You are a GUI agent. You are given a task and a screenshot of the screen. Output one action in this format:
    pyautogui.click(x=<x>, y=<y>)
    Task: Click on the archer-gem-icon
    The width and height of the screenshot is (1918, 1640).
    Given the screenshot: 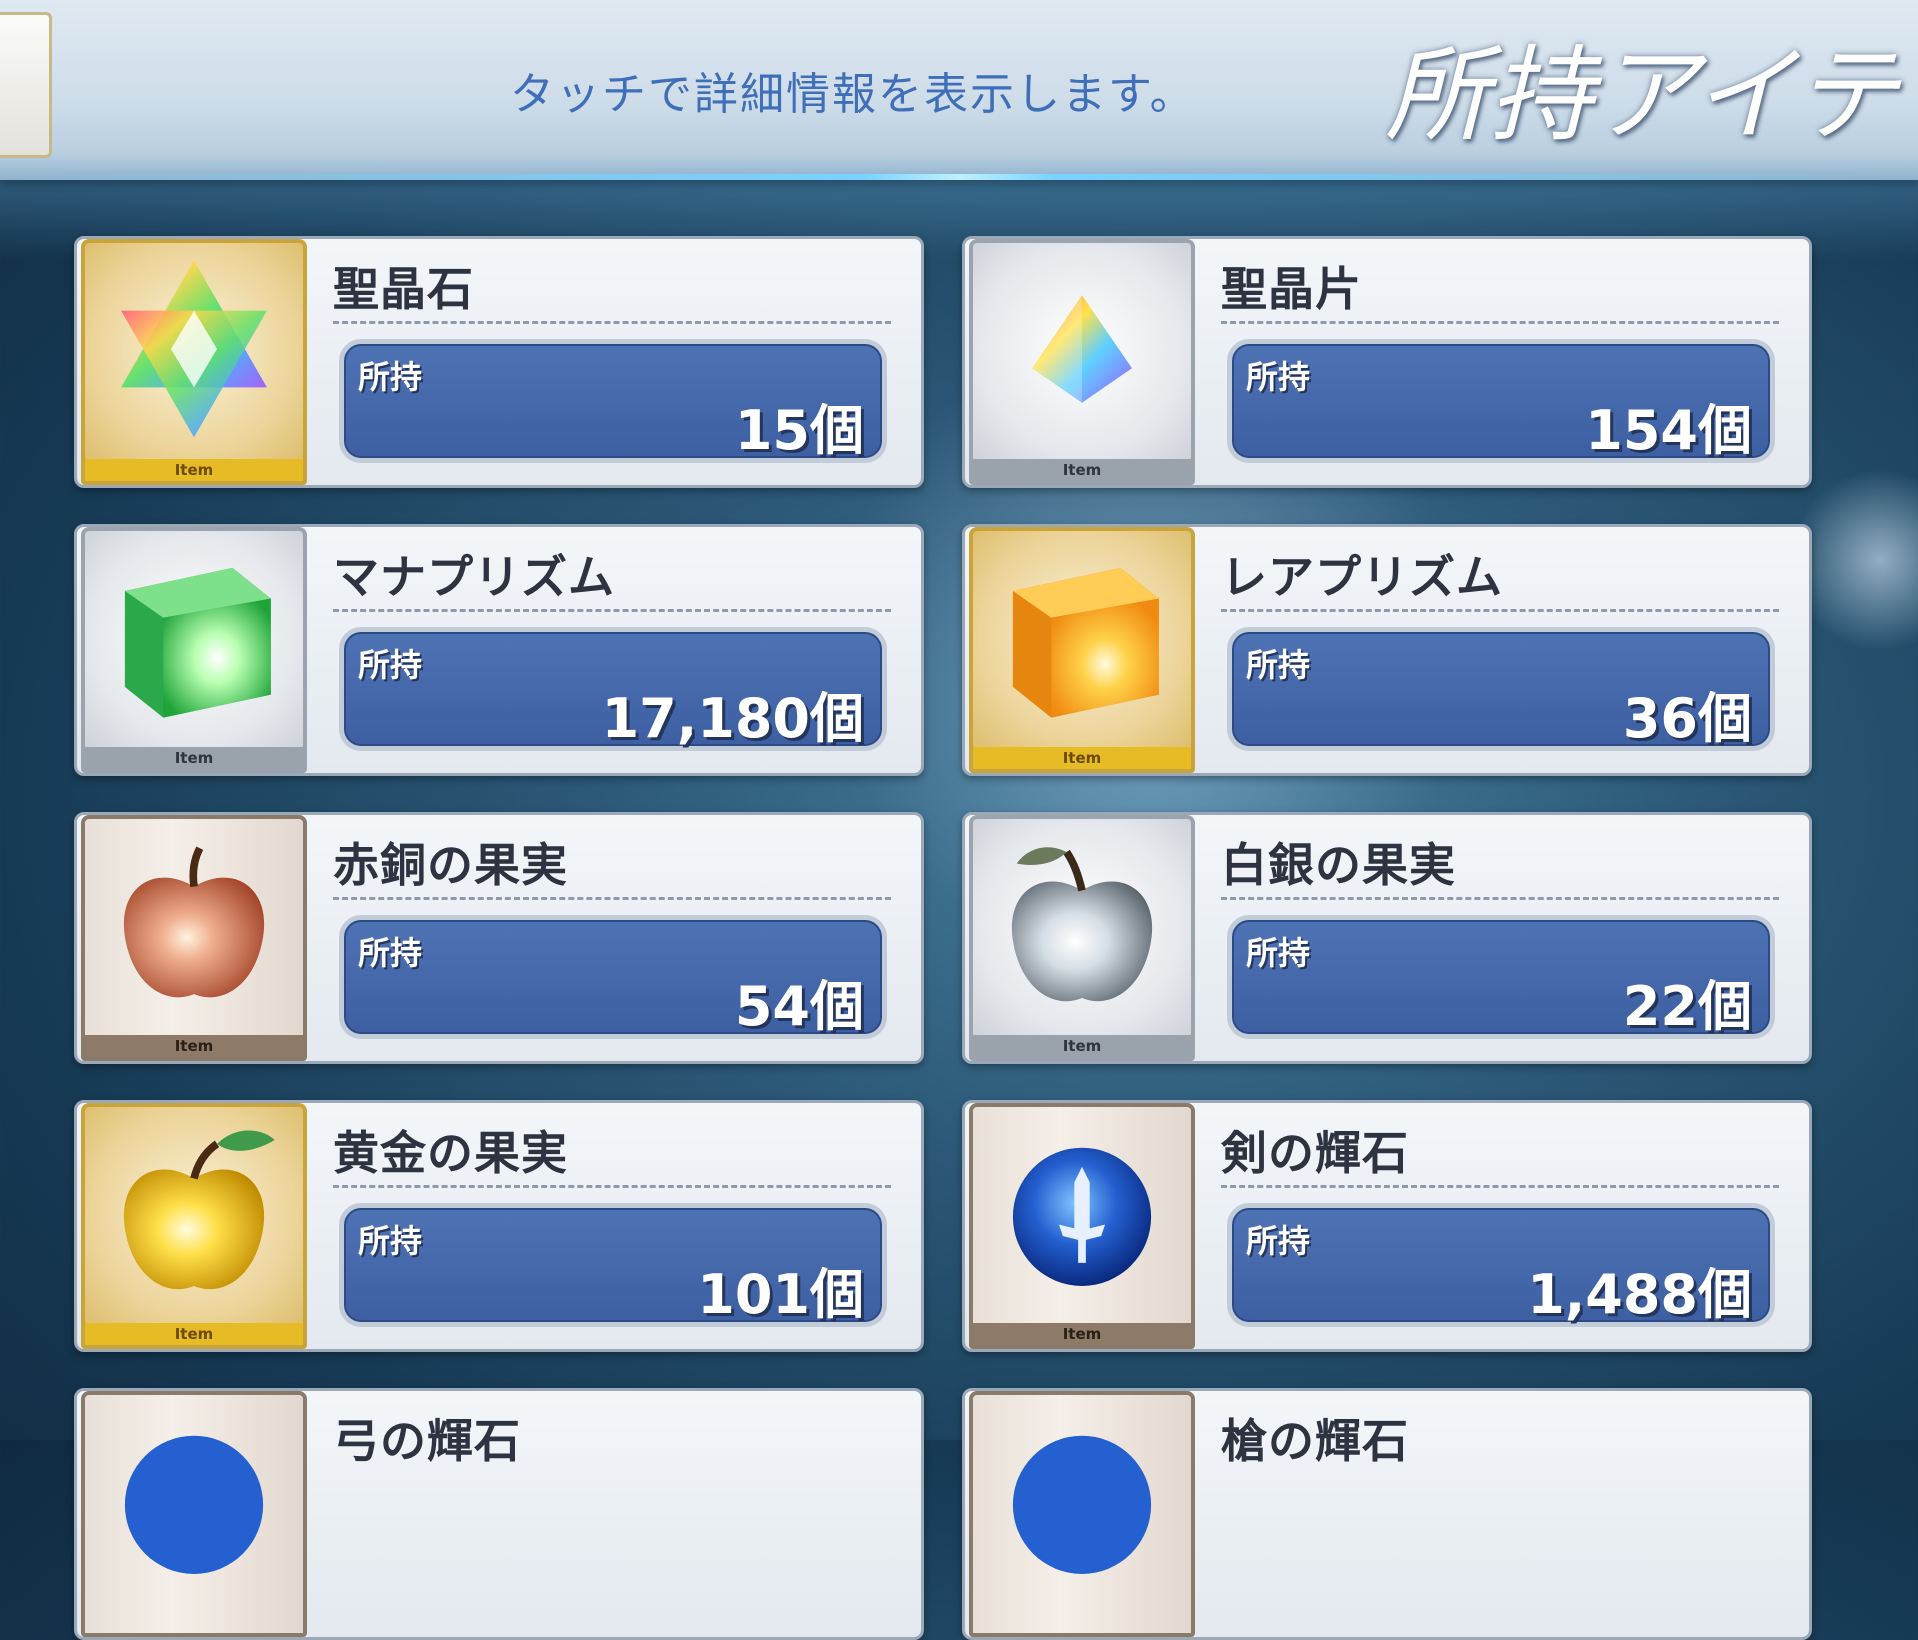 What is the action you would take?
    pyautogui.click(x=194, y=1504)
    